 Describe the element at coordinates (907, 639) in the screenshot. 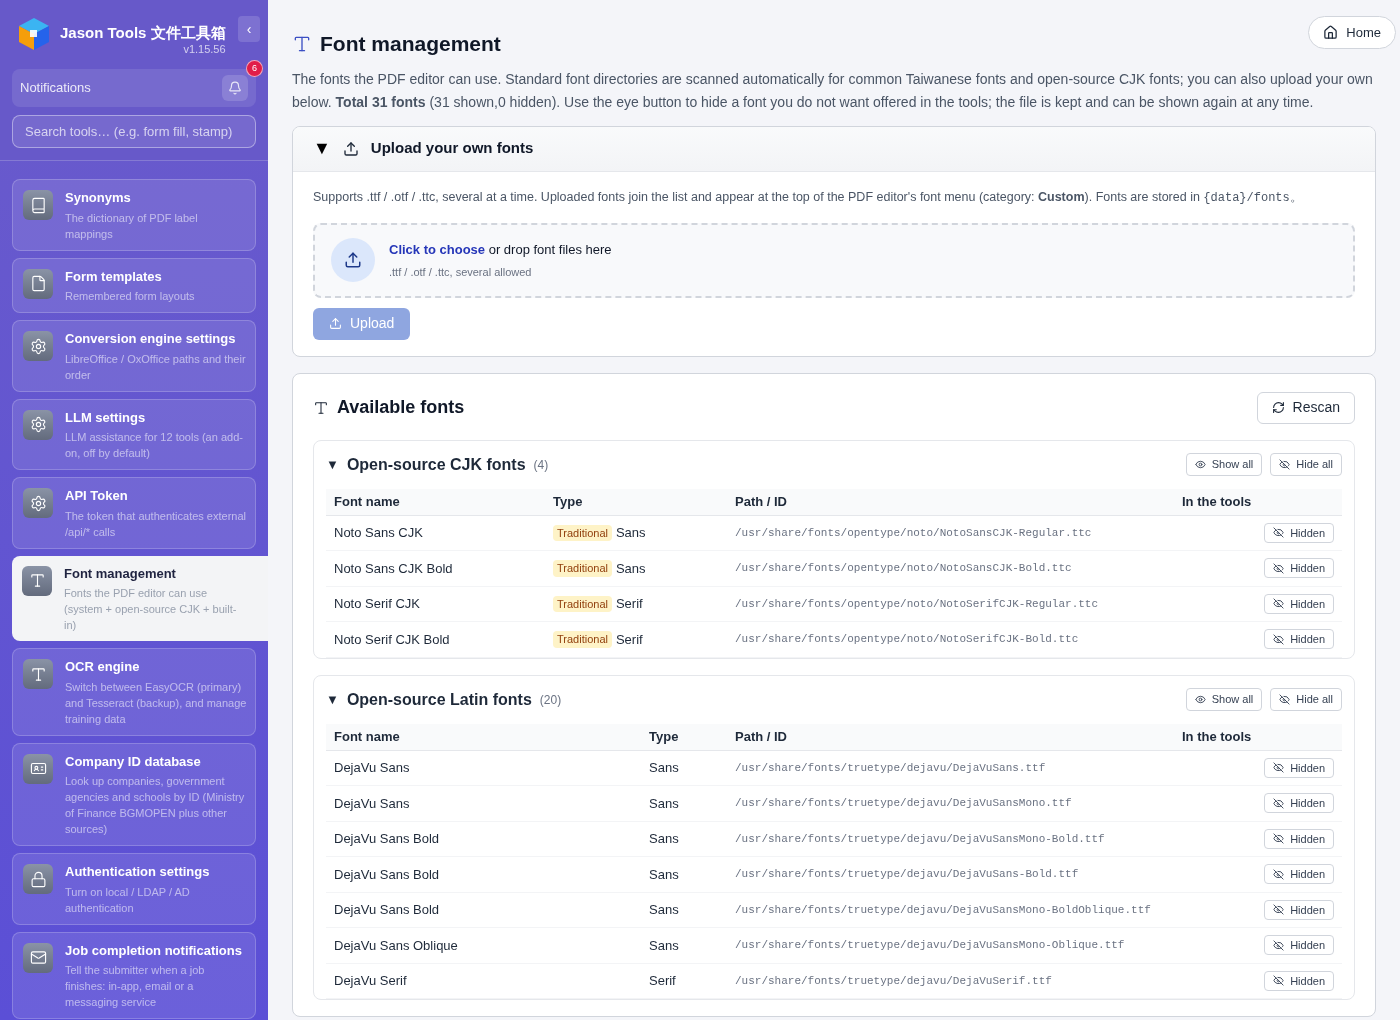

I see `path-cell-text: /usr/share/fonts/opentype/noto/NotoSerifCJK-Bold.ttc` at that location.